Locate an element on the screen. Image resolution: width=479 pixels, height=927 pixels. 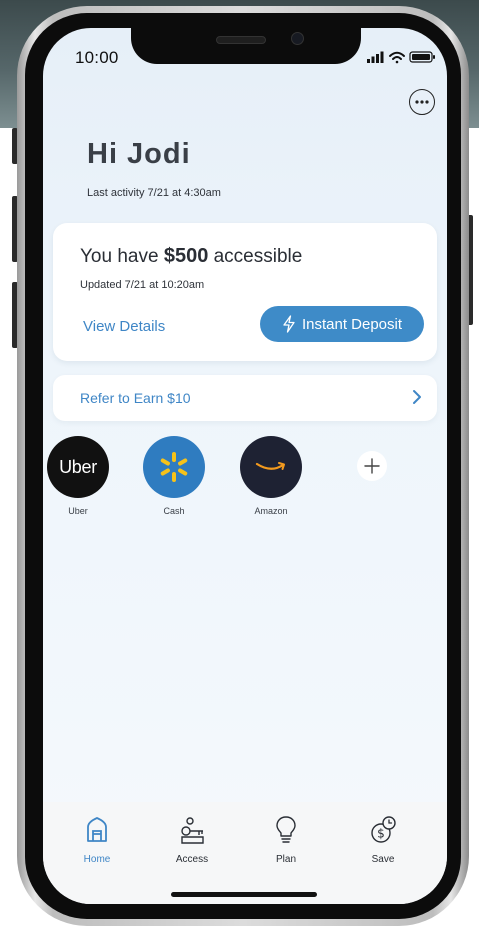
uber-logo: Uber is located at coordinates (78, 467).